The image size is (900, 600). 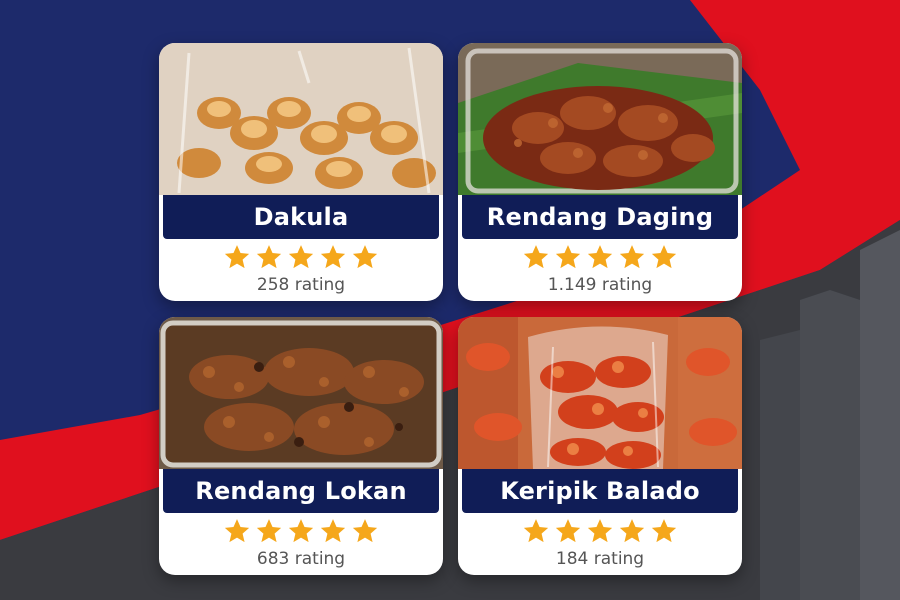 I want to click on dakula-crackers-photo, so click(x=301, y=119).